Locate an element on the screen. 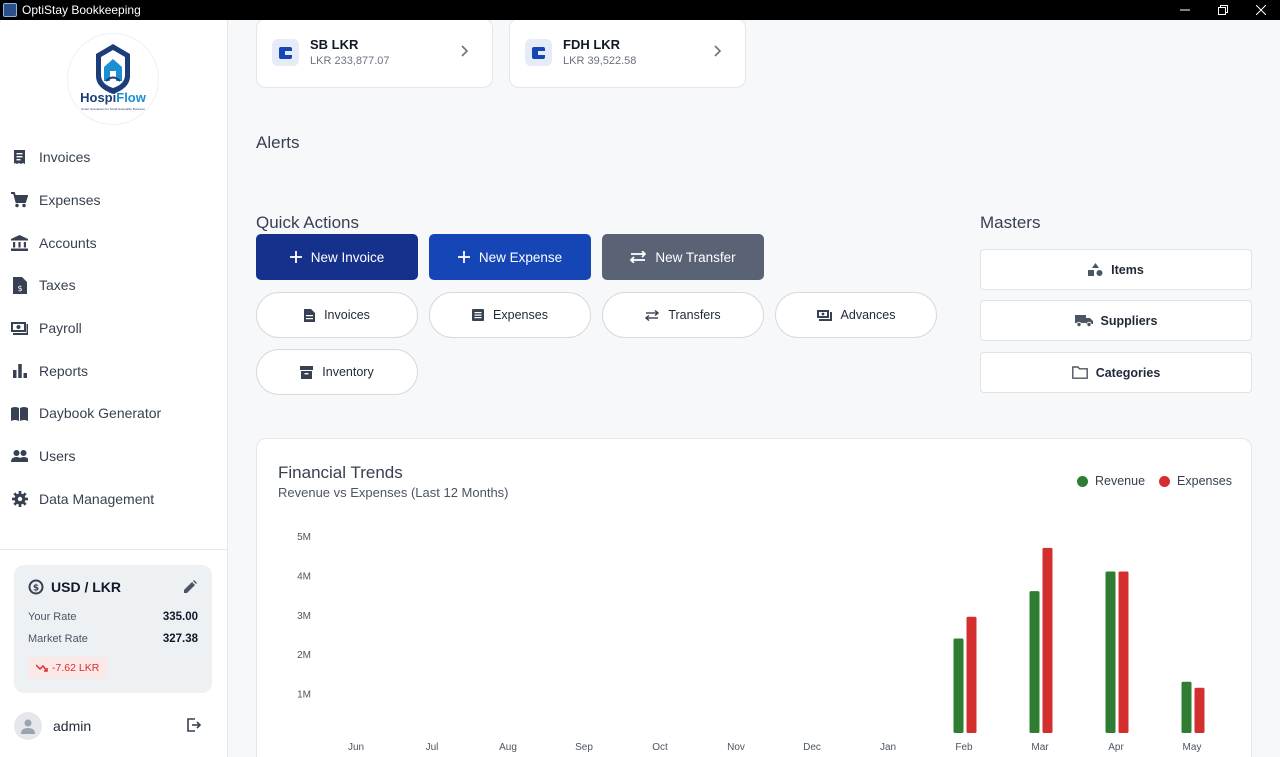 The height and width of the screenshot is (757, 1280). payments-icon is located at coordinates (824, 315).